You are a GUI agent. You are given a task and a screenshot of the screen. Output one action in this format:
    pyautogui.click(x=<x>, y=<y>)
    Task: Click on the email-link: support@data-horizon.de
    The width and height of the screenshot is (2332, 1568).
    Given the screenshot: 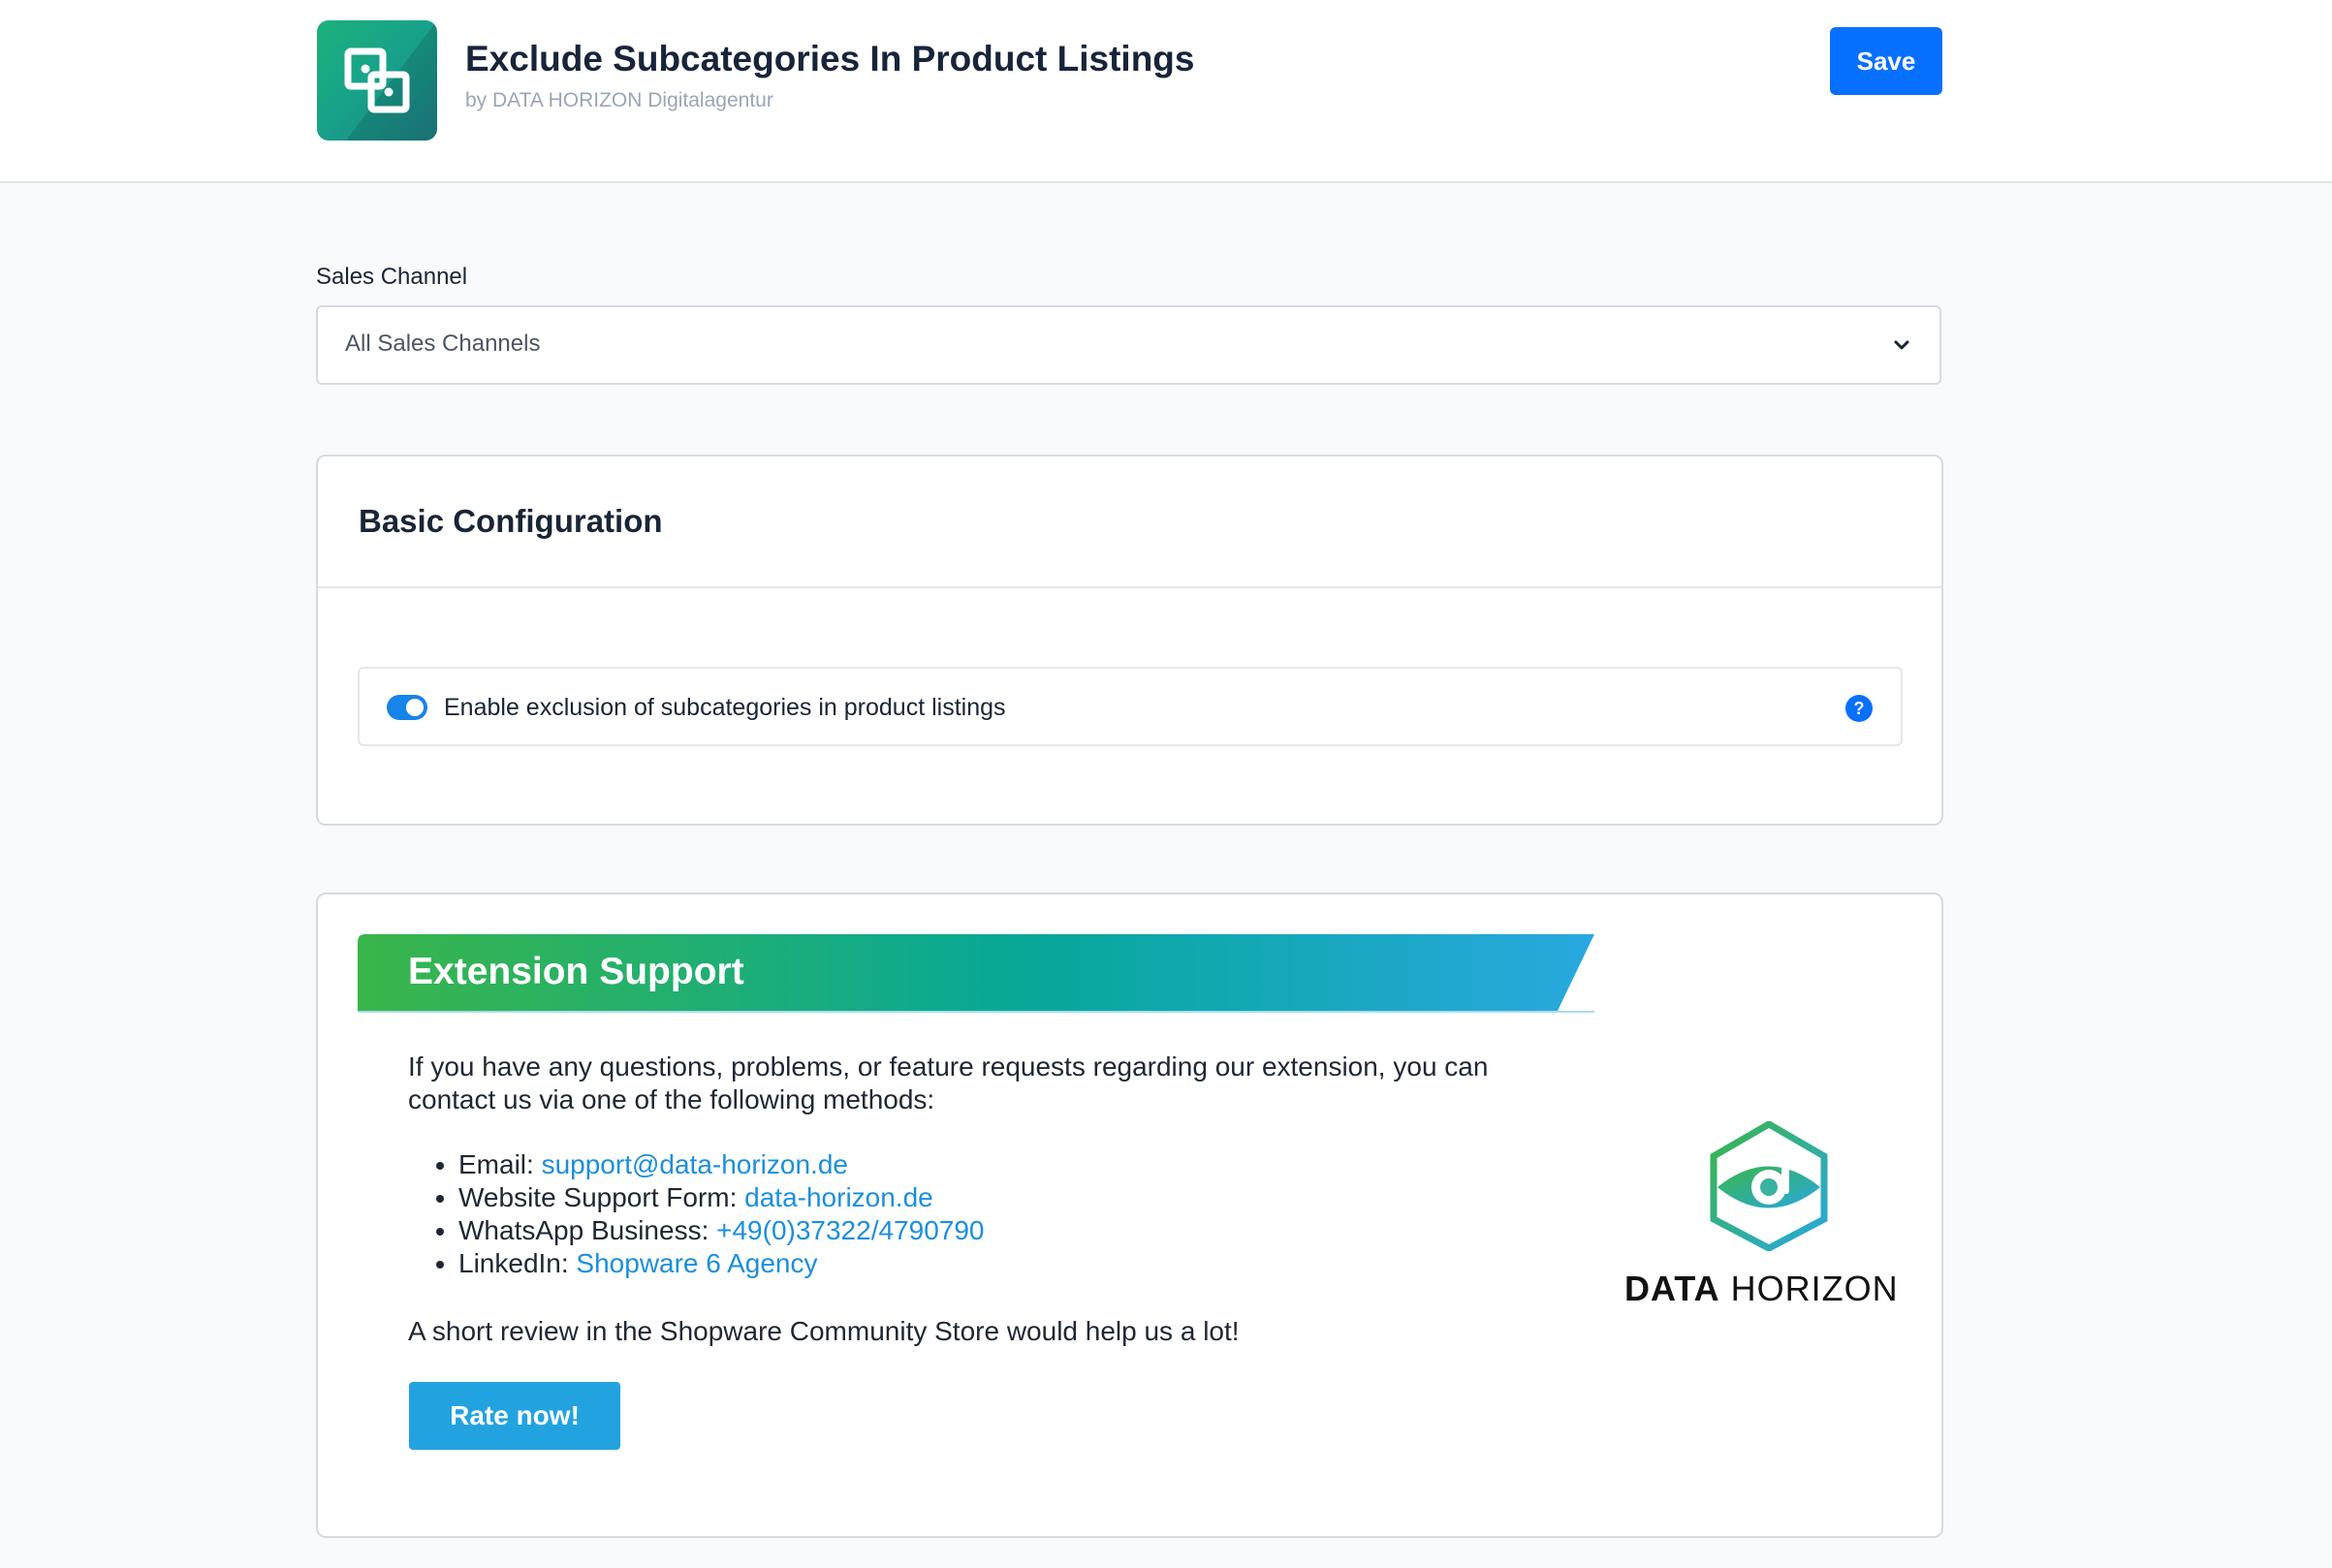 What is the action you would take?
    pyautogui.click(x=695, y=1164)
    